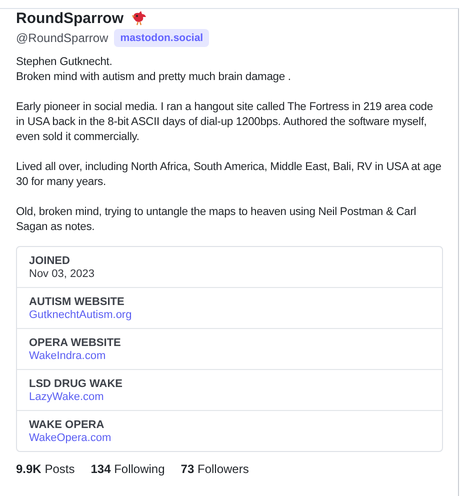 The image size is (464, 496). Describe the element at coordinates (229, 175) in the screenshot. I see `bio-paragraph: Lived all over, including North Africa, South America, Middle East, Bali, RV in USA at age 30 for many years.` at that location.